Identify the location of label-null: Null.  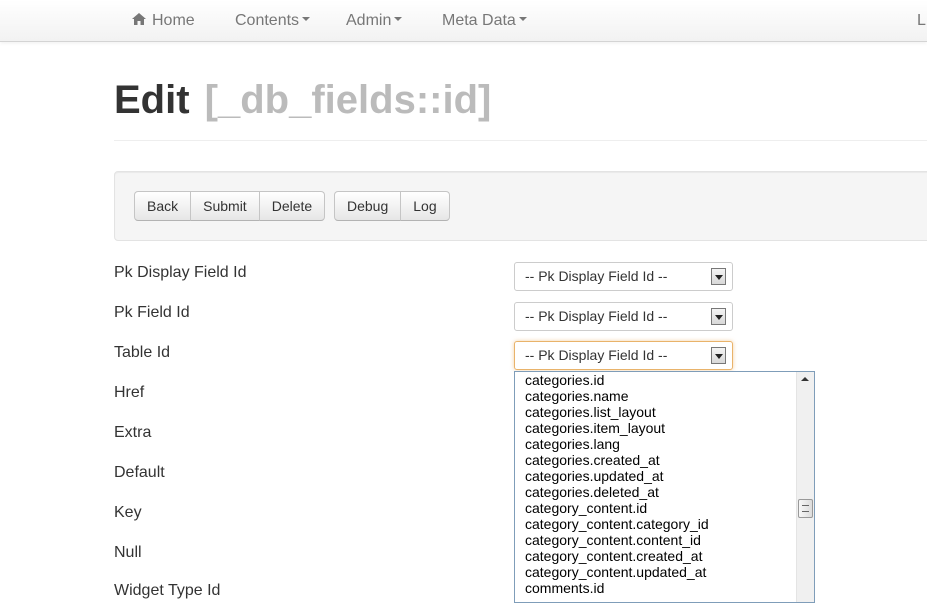
(128, 552).